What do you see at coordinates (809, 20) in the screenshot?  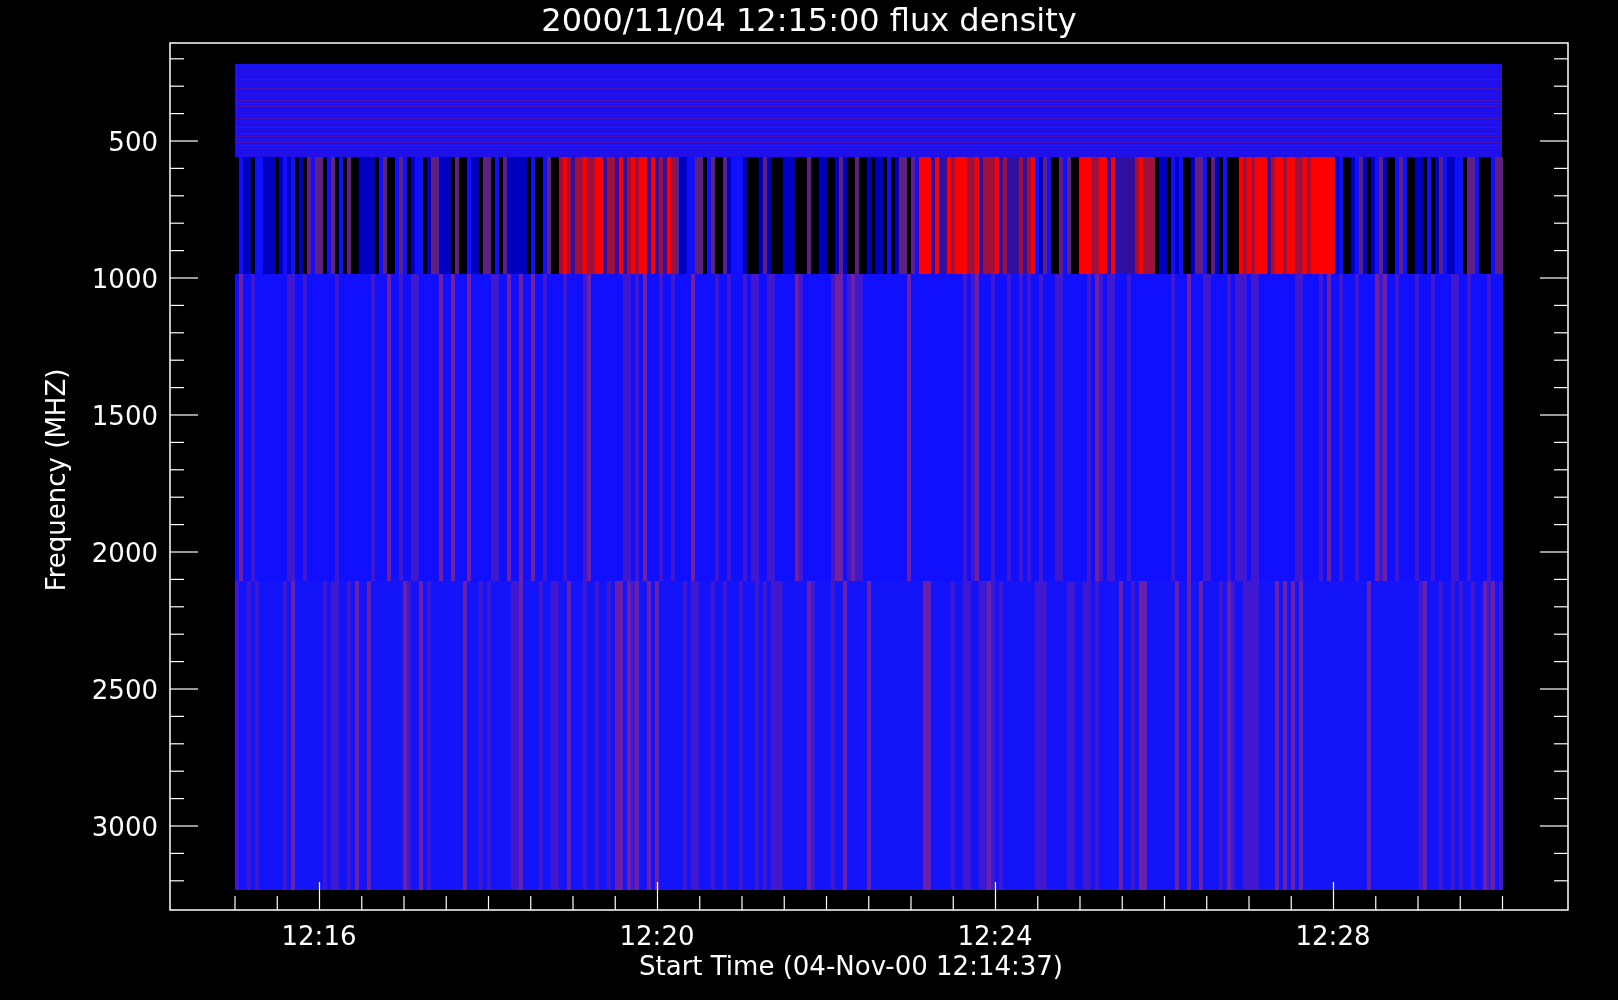 I see `chart-title: 2000/11/04 12:15:00 flux density` at bounding box center [809, 20].